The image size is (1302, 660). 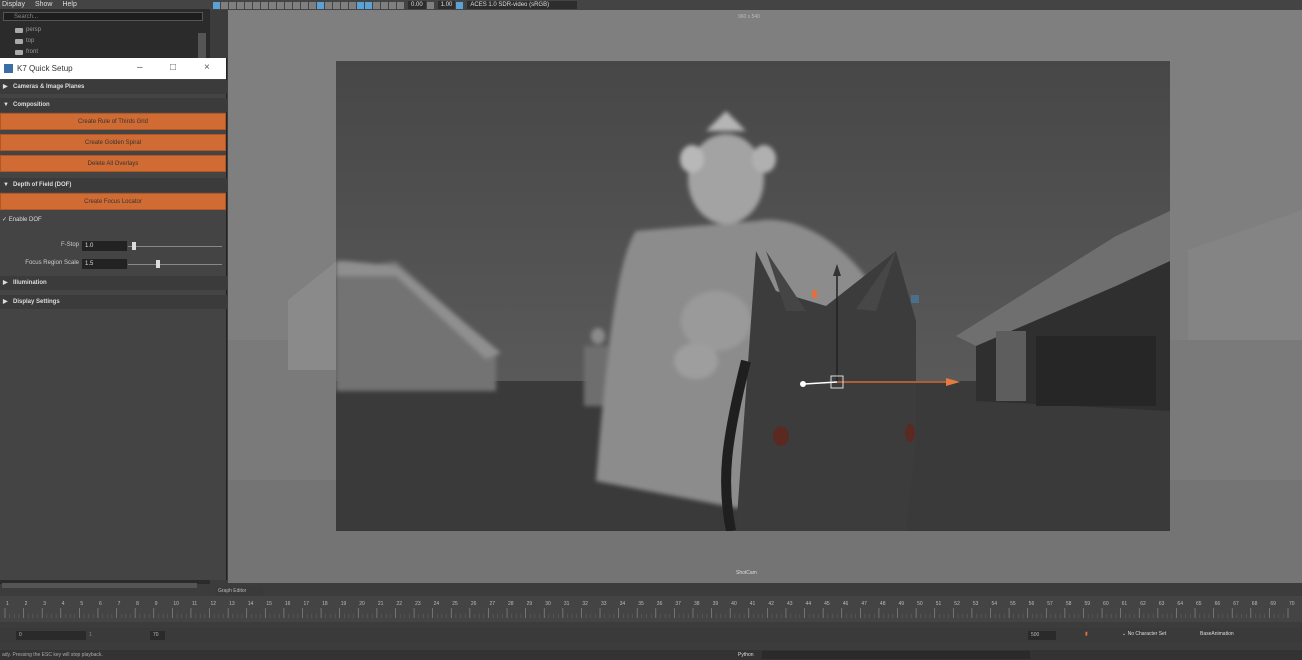 What do you see at coordinates (902, 604) in the screenshot?
I see `timeline-tick-label: 49` at bounding box center [902, 604].